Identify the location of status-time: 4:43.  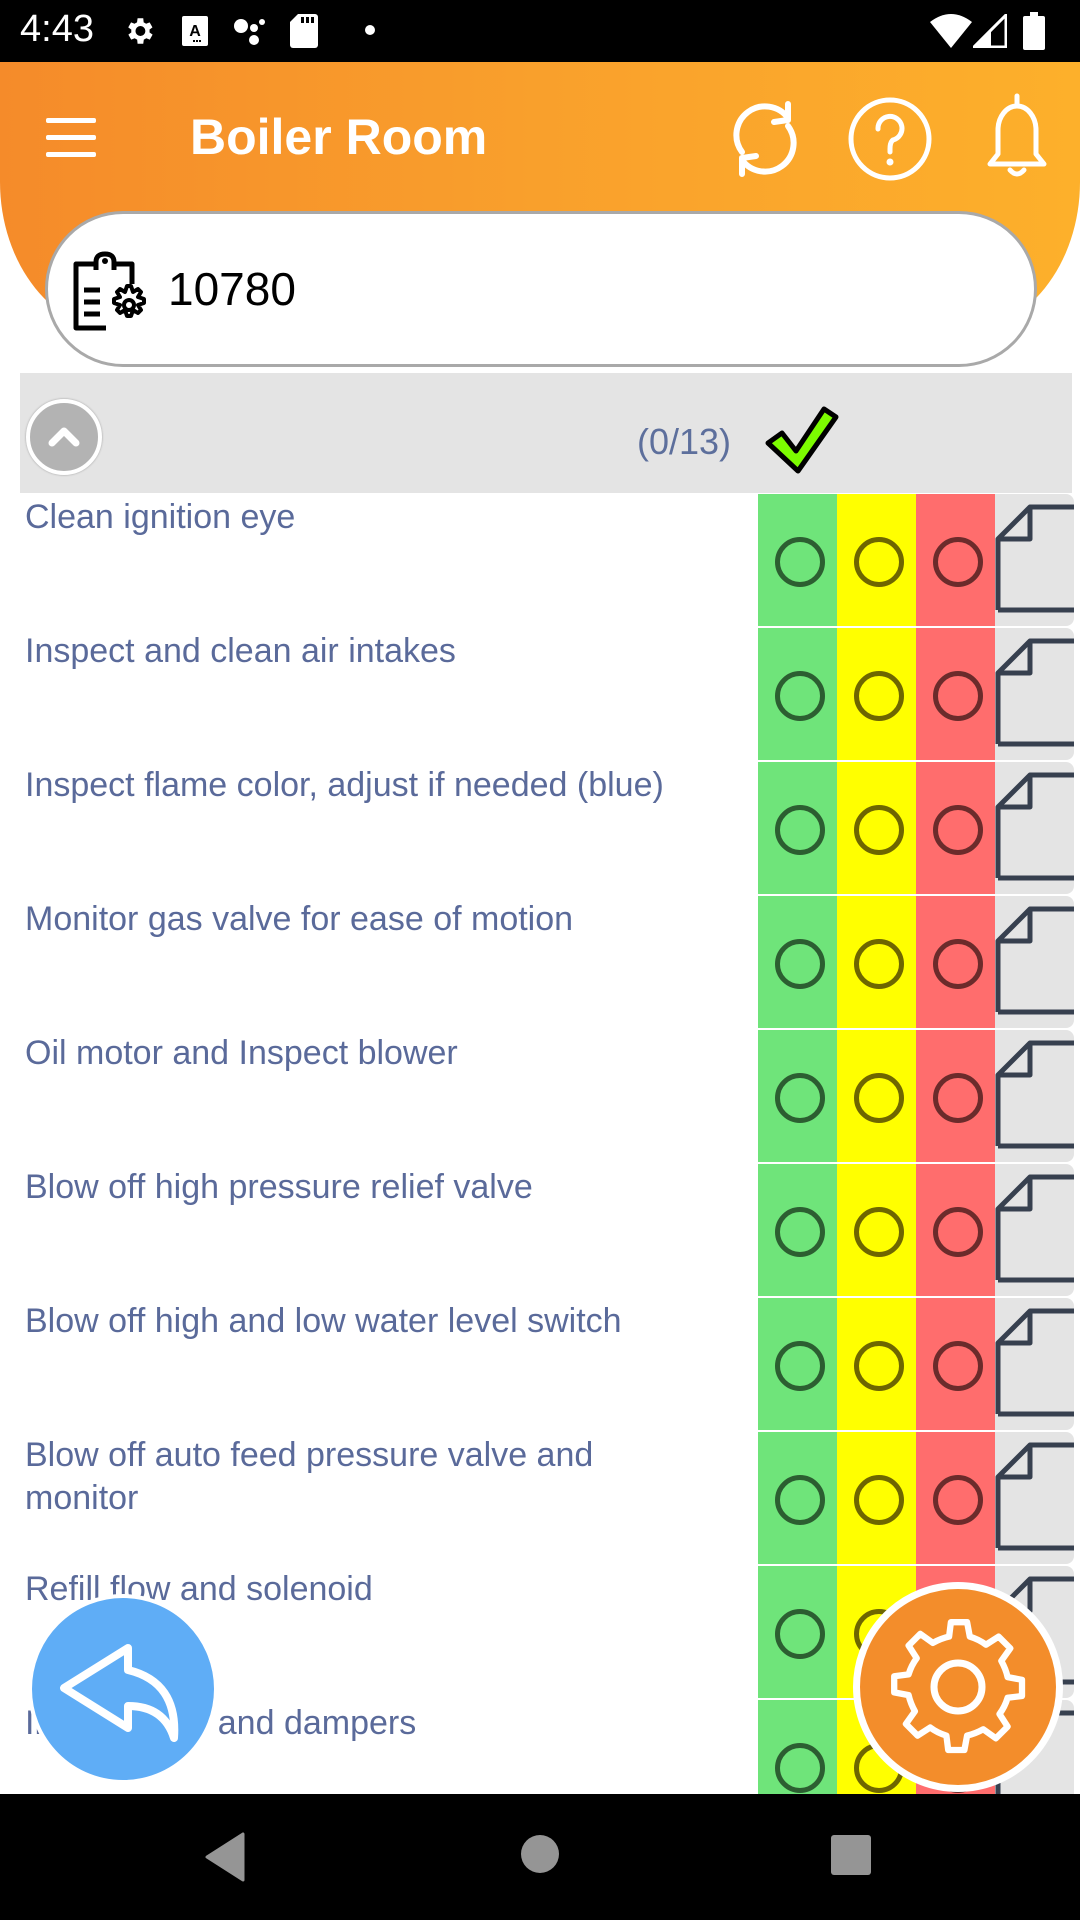
(57, 29).